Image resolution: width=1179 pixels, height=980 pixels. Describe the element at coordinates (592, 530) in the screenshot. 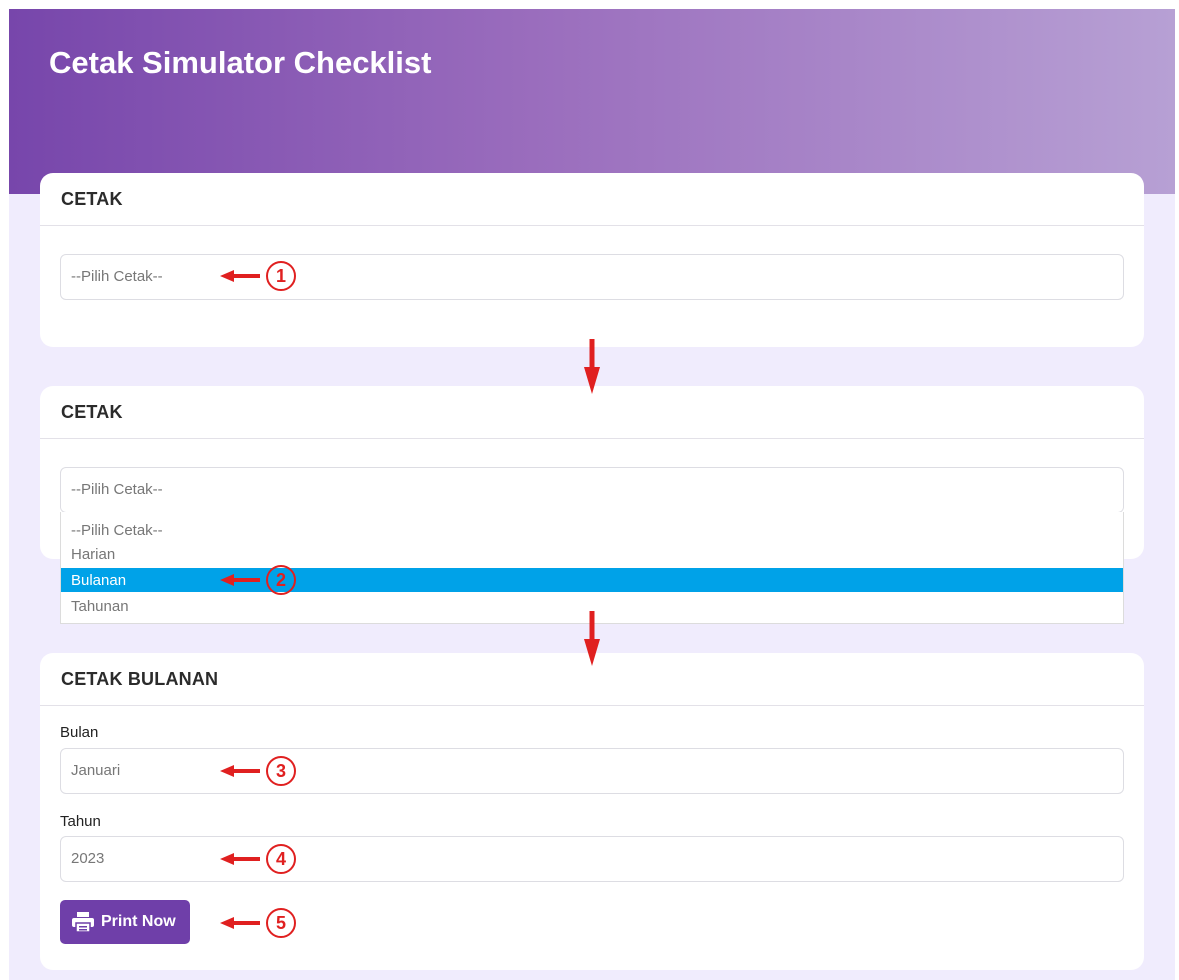

I see `dropdown-option-placeholder: --Pilih Cetak--` at that location.